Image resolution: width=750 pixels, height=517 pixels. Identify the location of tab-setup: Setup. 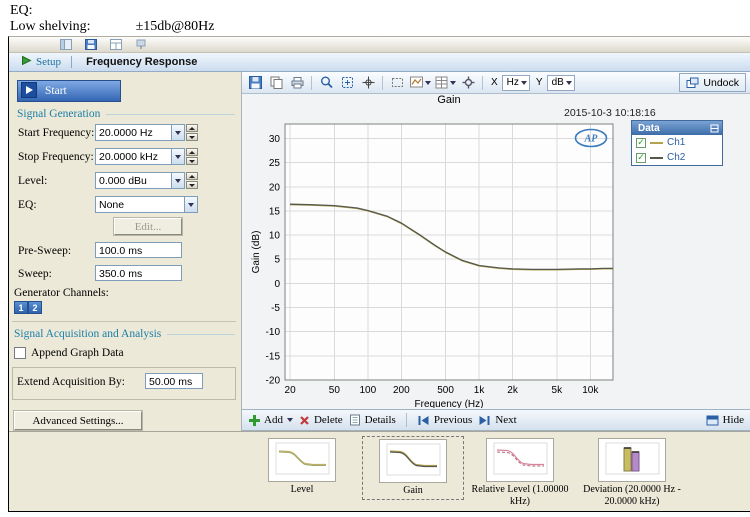
(41, 62).